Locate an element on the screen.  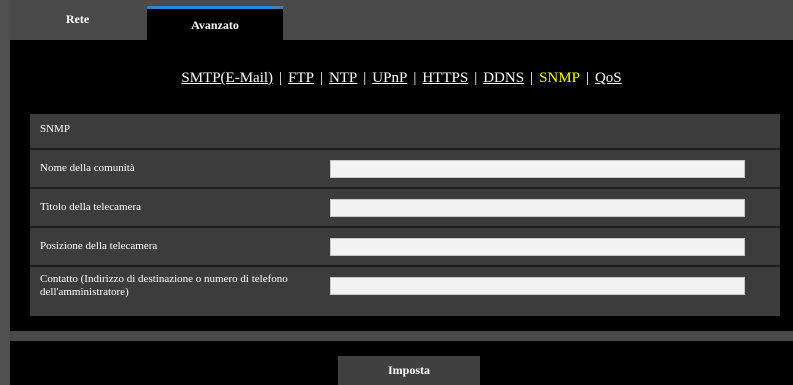
camera-title-input is located at coordinates (537, 208).